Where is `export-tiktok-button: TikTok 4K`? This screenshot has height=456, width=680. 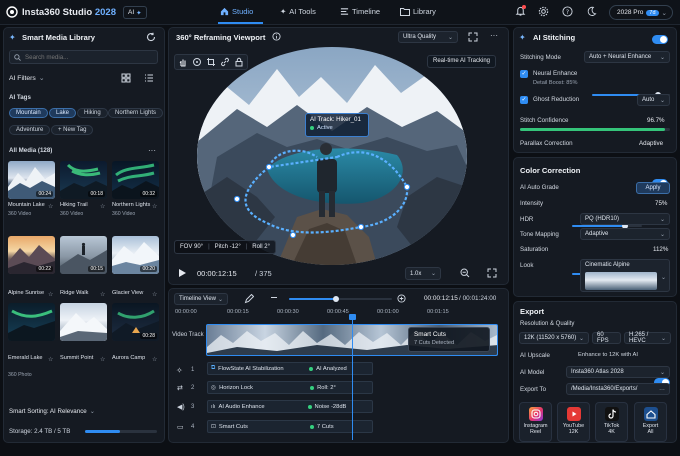 export-tiktok-button: TikTok 4K is located at coordinates (611, 422).